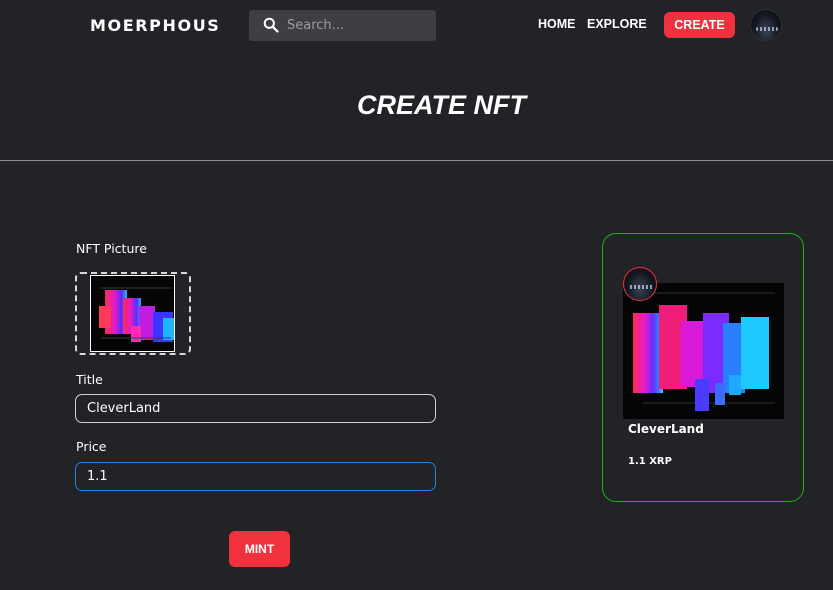  I want to click on preview-nft-price: 1.1 XRP, so click(650, 461).